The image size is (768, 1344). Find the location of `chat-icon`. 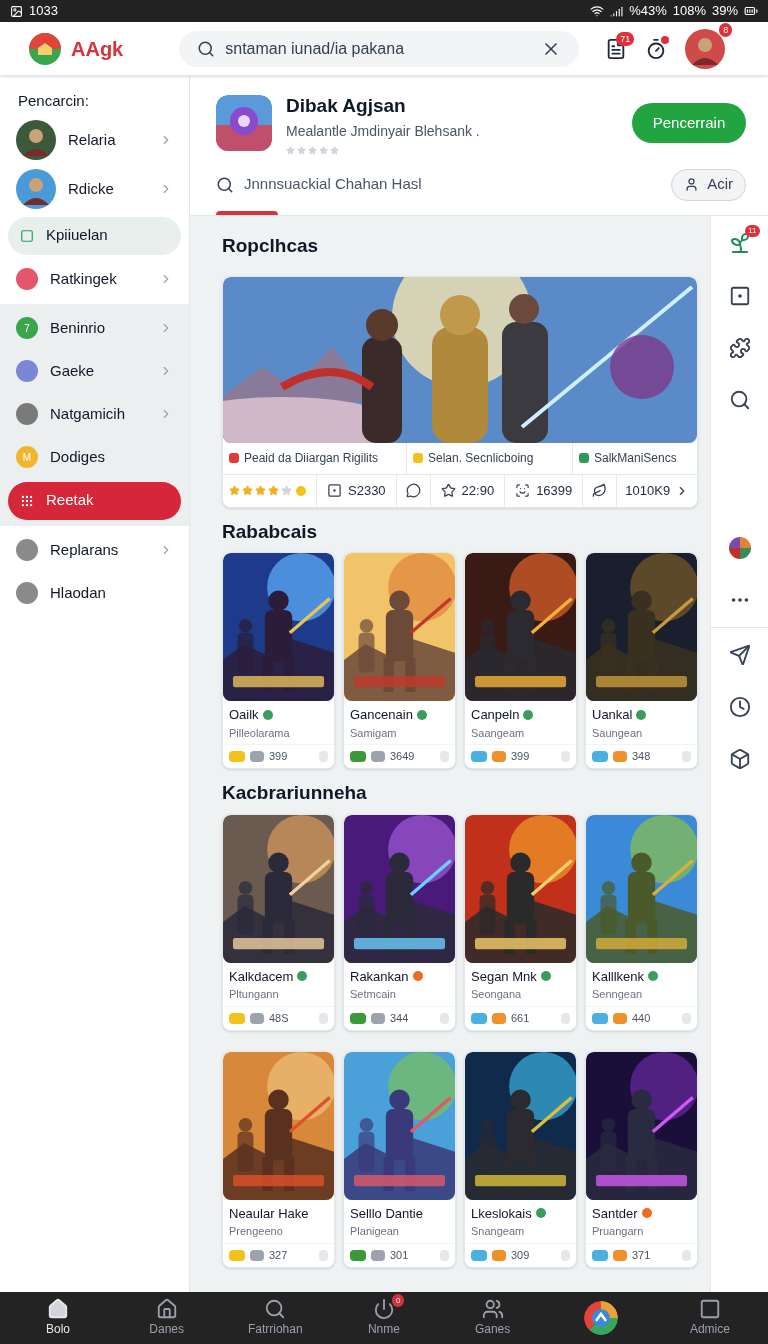

chat-icon is located at coordinates (413, 490).